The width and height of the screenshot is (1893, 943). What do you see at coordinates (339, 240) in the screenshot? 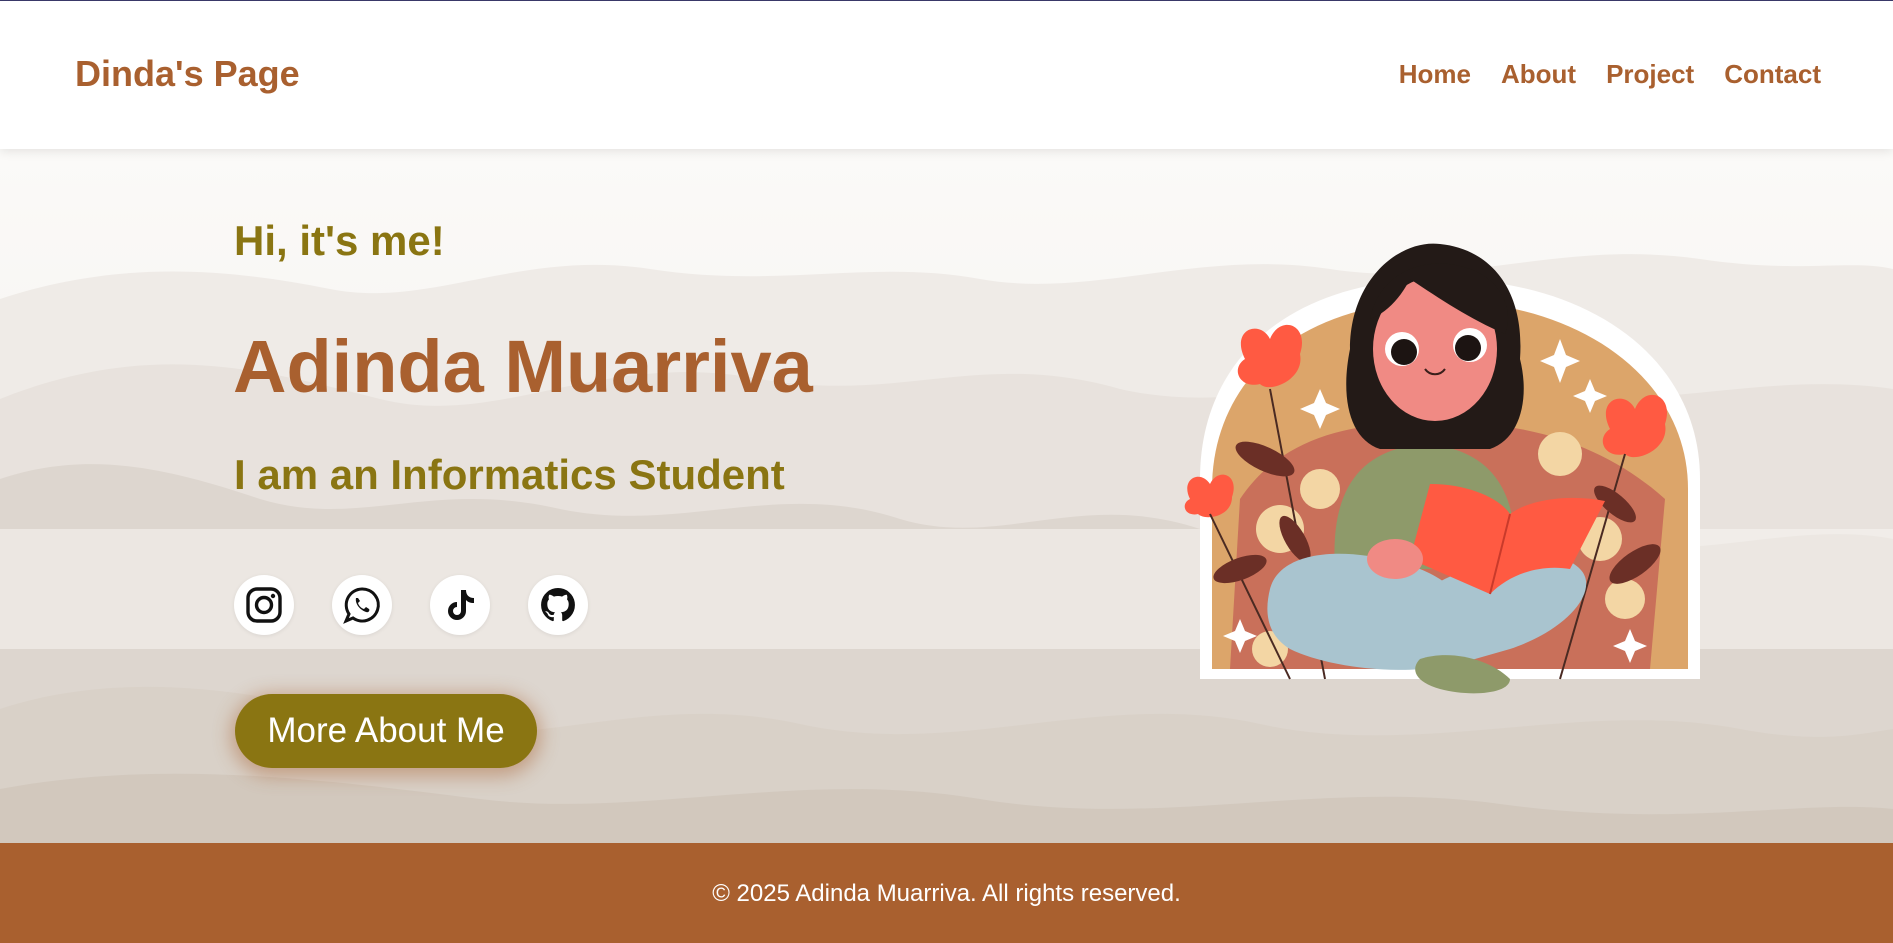
I see `hero-greeting: Hi, it's me!` at bounding box center [339, 240].